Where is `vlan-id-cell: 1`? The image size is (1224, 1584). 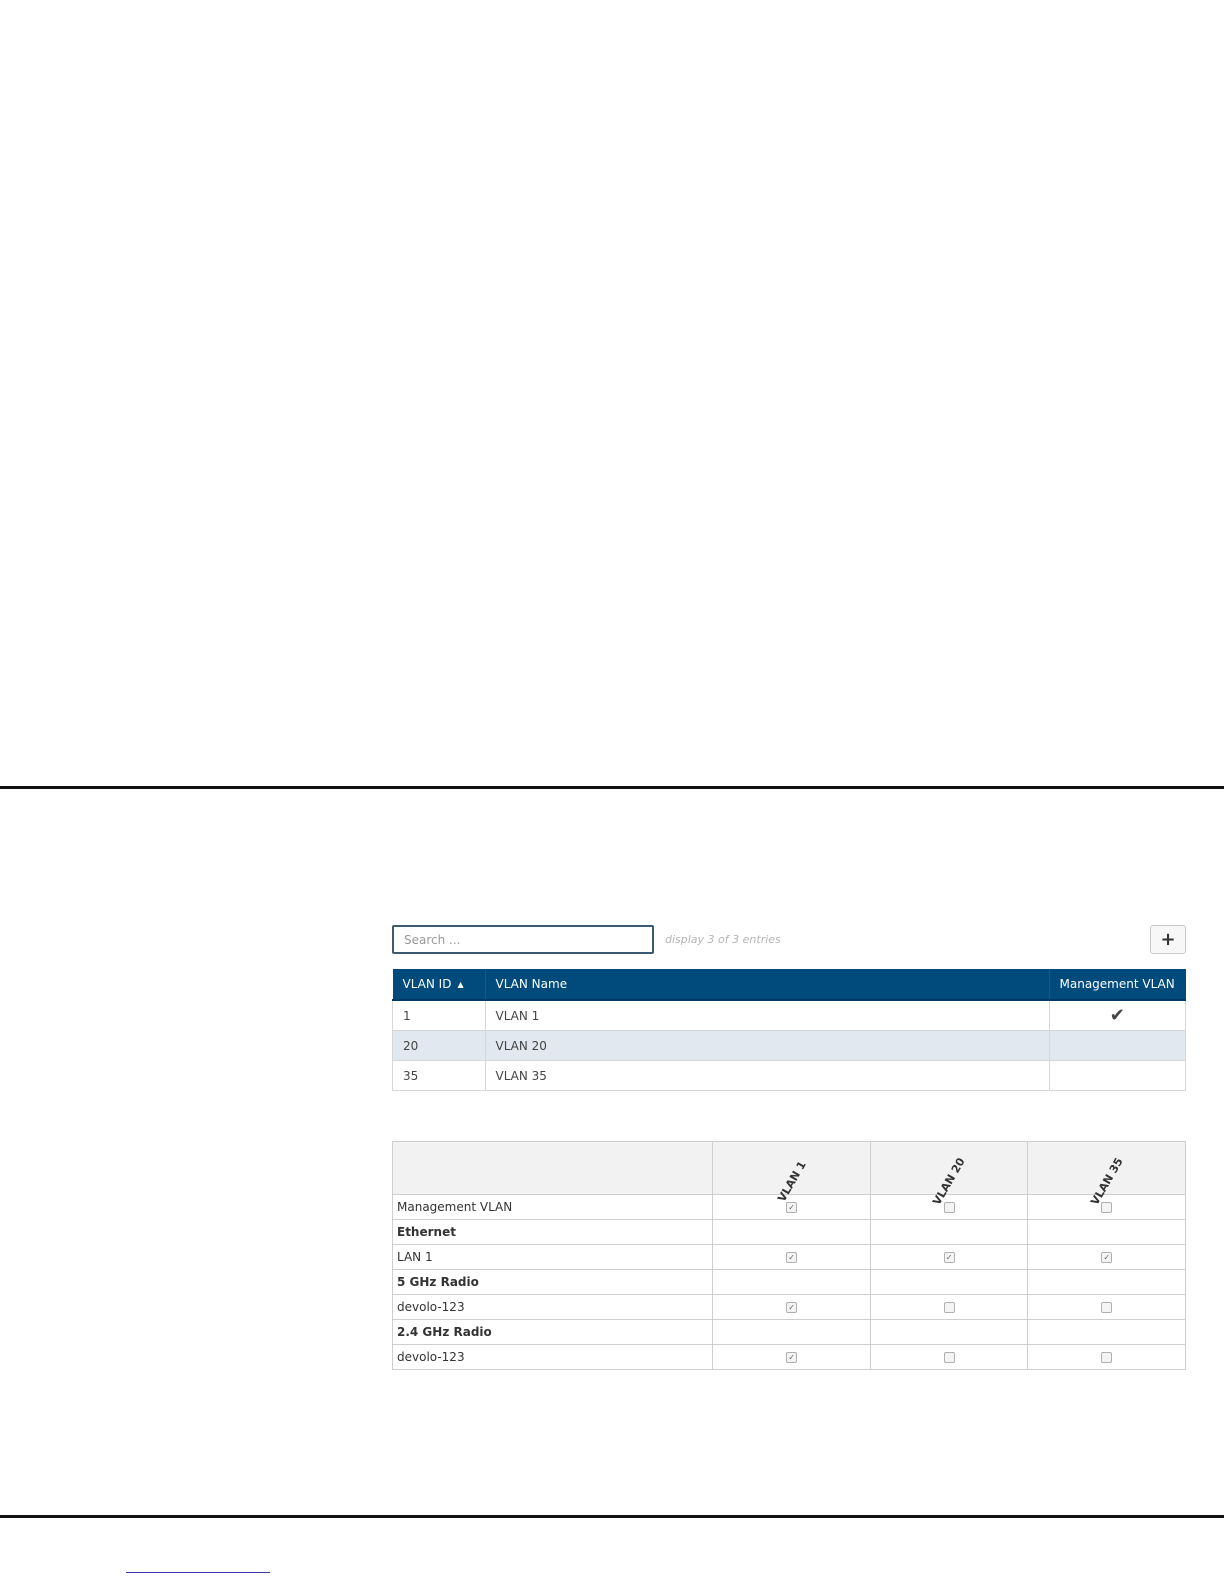
vlan-id-cell: 1 is located at coordinates (439, 1015).